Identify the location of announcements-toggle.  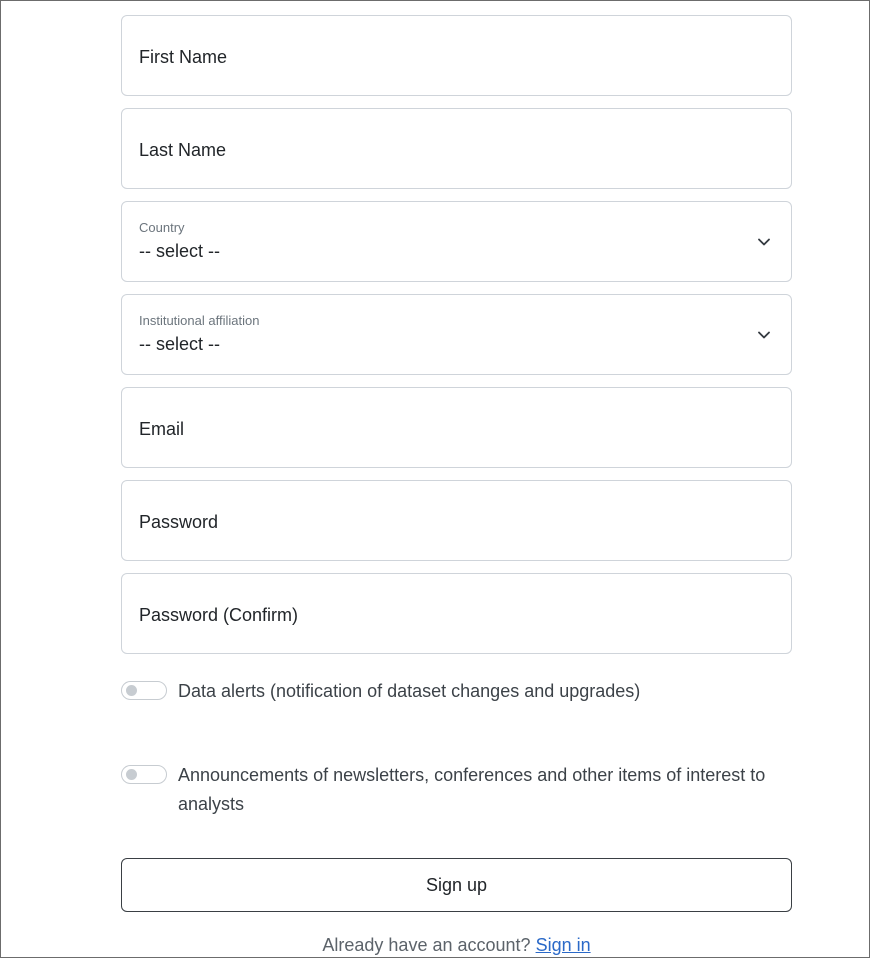
(144, 774).